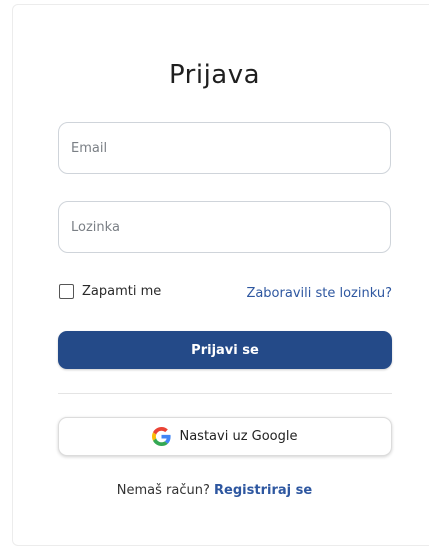  Describe the element at coordinates (263, 490) in the screenshot. I see `register-link: Registriraj se` at that location.